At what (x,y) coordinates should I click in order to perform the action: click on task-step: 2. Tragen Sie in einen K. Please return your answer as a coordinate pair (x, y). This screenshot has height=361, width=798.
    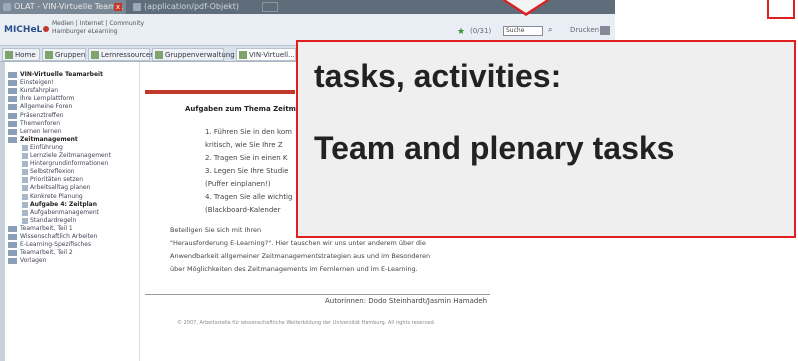
    Looking at the image, I should click on (246, 158).